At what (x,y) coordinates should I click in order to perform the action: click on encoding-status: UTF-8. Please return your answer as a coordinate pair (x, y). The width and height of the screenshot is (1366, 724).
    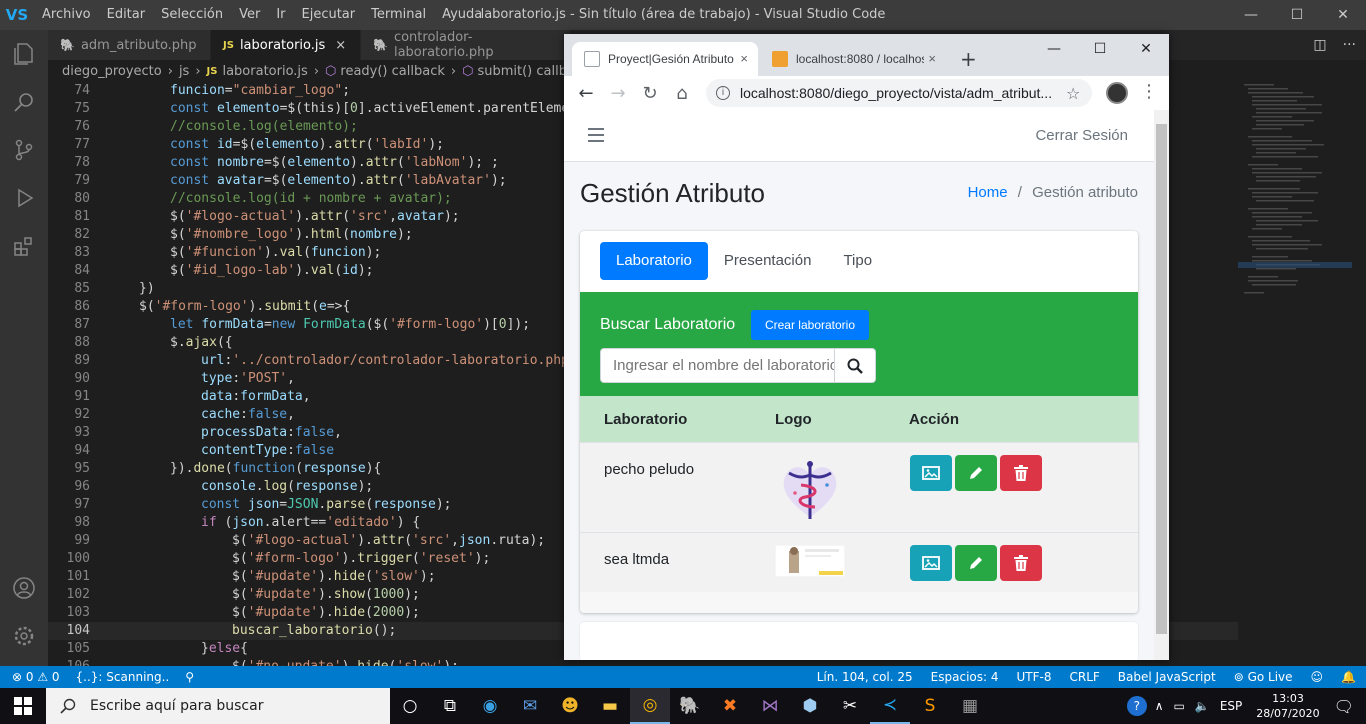
    Looking at the image, I should click on (1034, 677).